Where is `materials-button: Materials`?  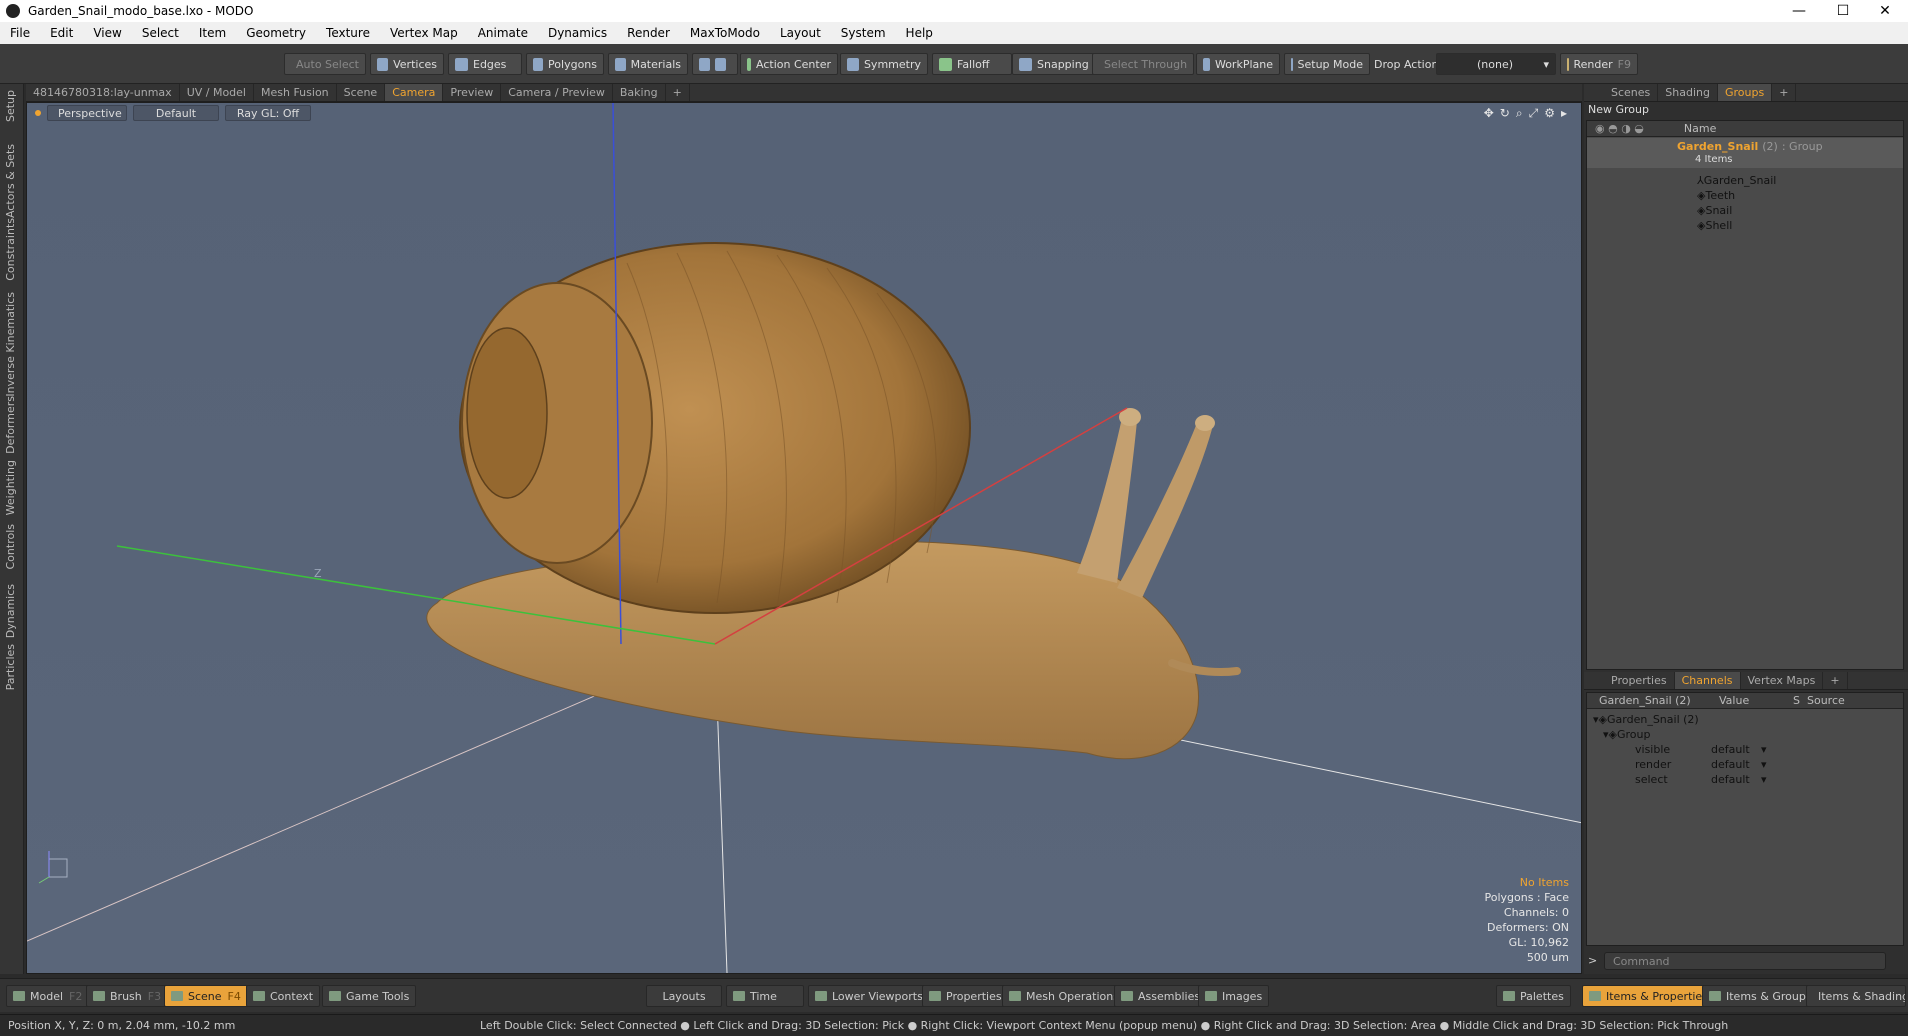 materials-button: Materials is located at coordinates (648, 64).